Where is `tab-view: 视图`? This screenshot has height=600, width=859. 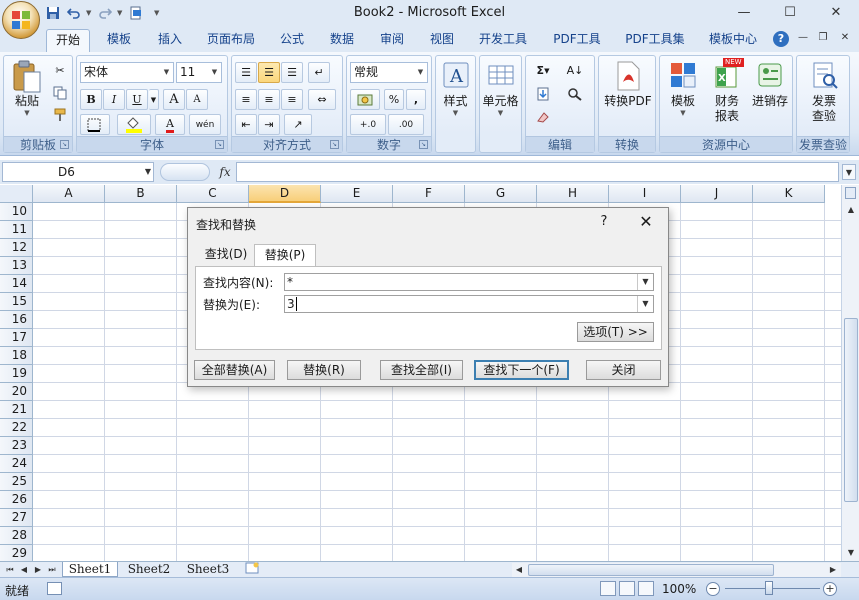
tab-view: 视图 is located at coordinates (442, 40).